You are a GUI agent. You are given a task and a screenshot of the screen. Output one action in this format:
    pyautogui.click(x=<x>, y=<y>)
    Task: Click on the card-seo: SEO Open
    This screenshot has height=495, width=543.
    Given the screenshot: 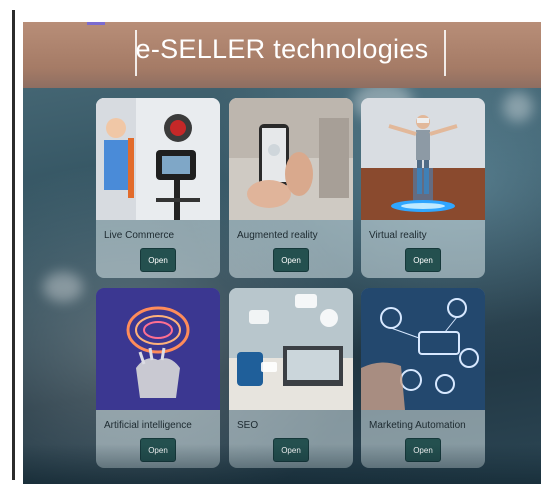 What is the action you would take?
    pyautogui.click(x=291, y=378)
    